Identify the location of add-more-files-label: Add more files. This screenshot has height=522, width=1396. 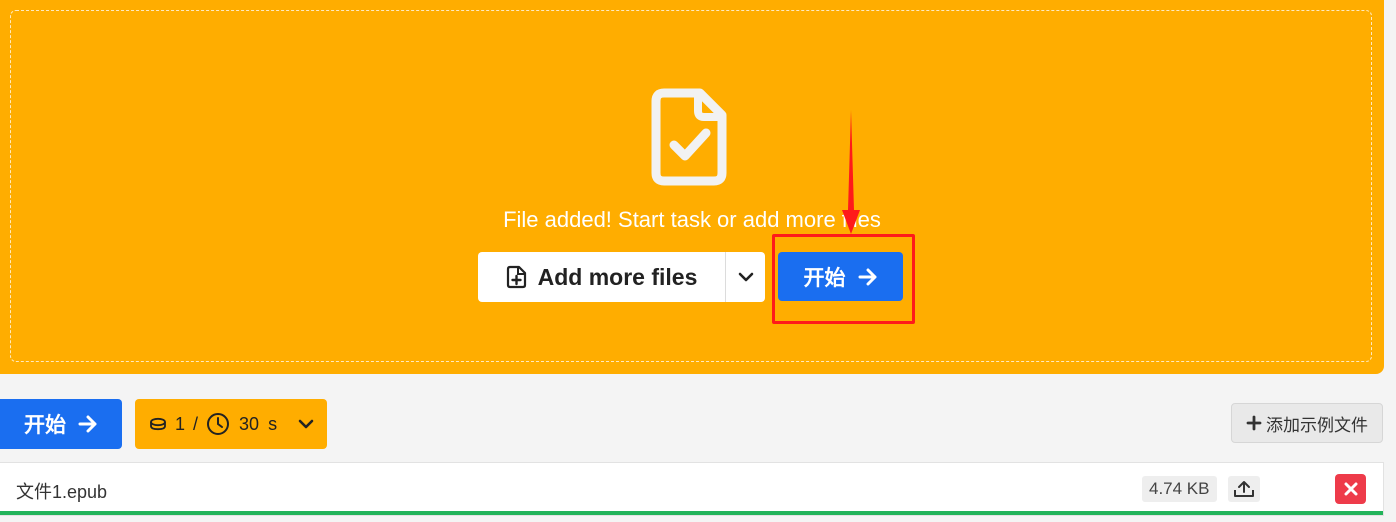
(617, 276).